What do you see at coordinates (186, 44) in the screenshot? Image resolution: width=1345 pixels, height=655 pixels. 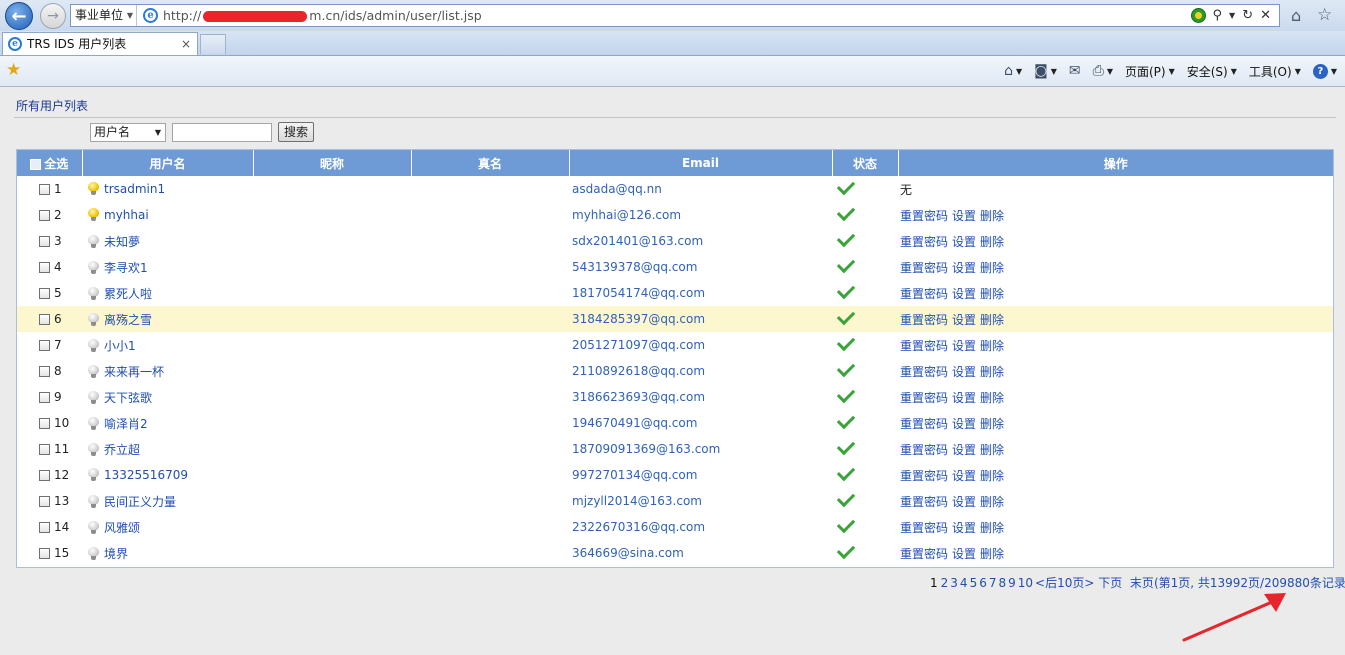 I see `tab-close-icon: ×` at bounding box center [186, 44].